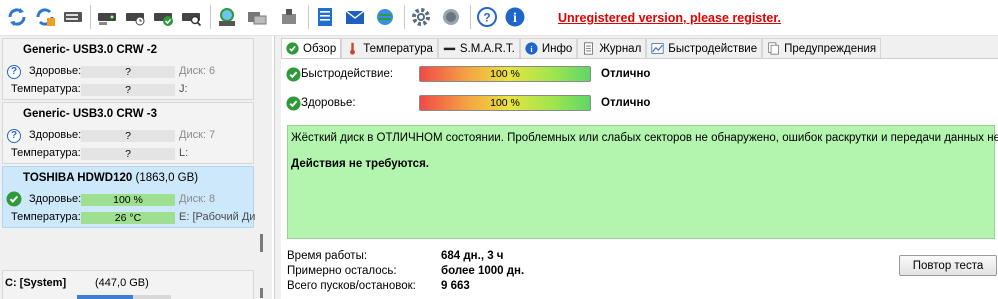 The width and height of the screenshot is (998, 299). Describe the element at coordinates (320, 48) in the screenshot. I see `tab-label: Обзор` at that location.